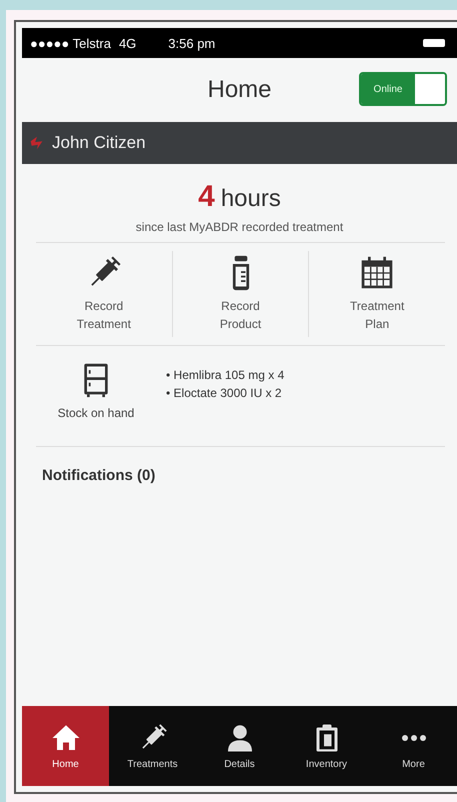 The height and width of the screenshot is (802, 457). What do you see at coordinates (192, 43) in the screenshot?
I see `clock-text: 3:56 pm` at bounding box center [192, 43].